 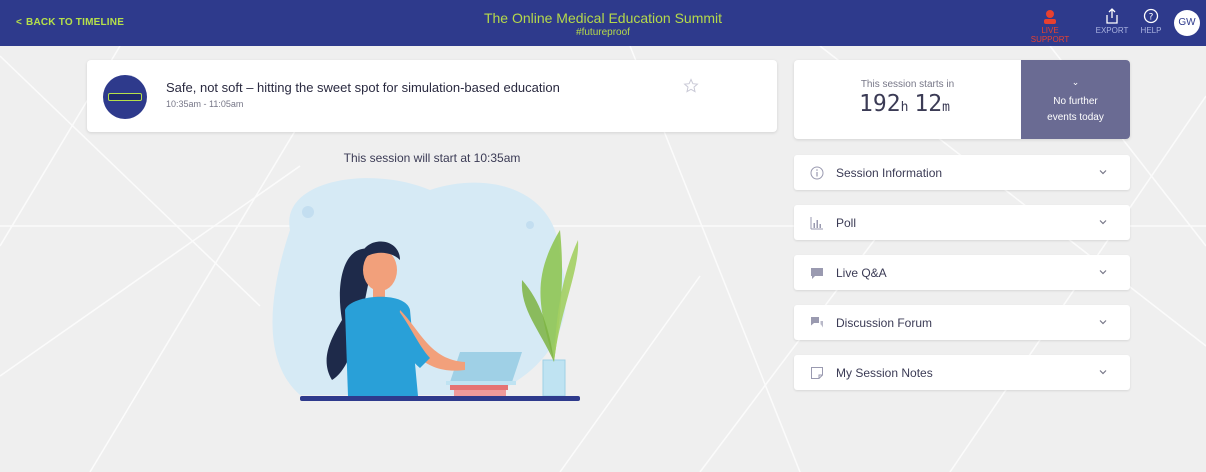 What do you see at coordinates (962, 272) in the screenshot?
I see `accordion-live-qa: Live Q&A` at bounding box center [962, 272].